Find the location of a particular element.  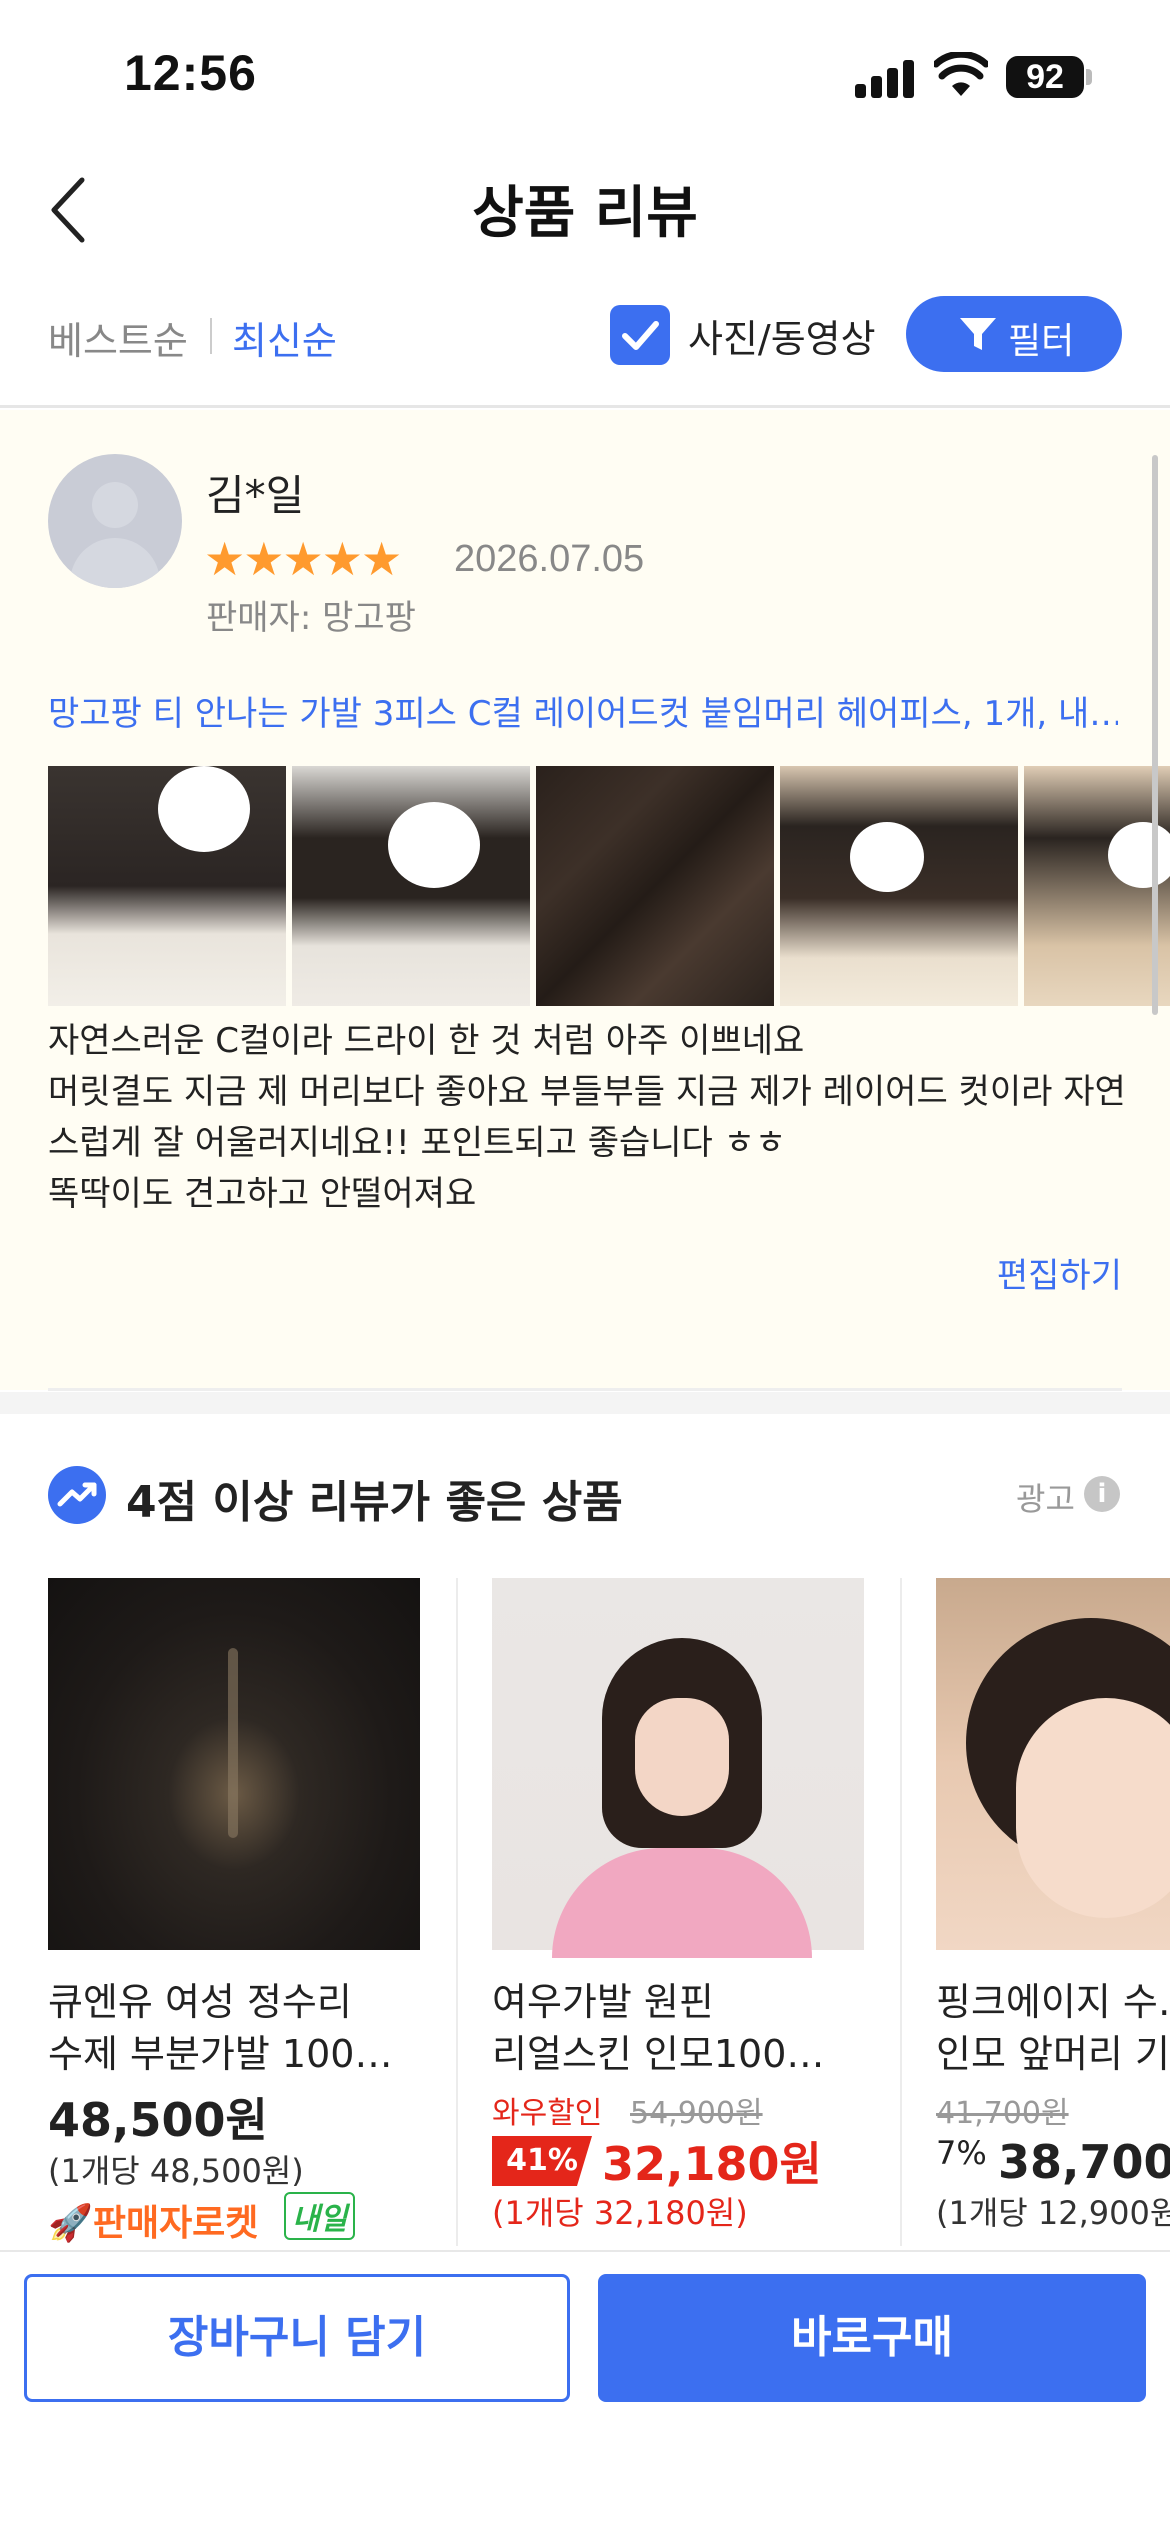

product-price: 48,500원 is located at coordinates (158, 2120).